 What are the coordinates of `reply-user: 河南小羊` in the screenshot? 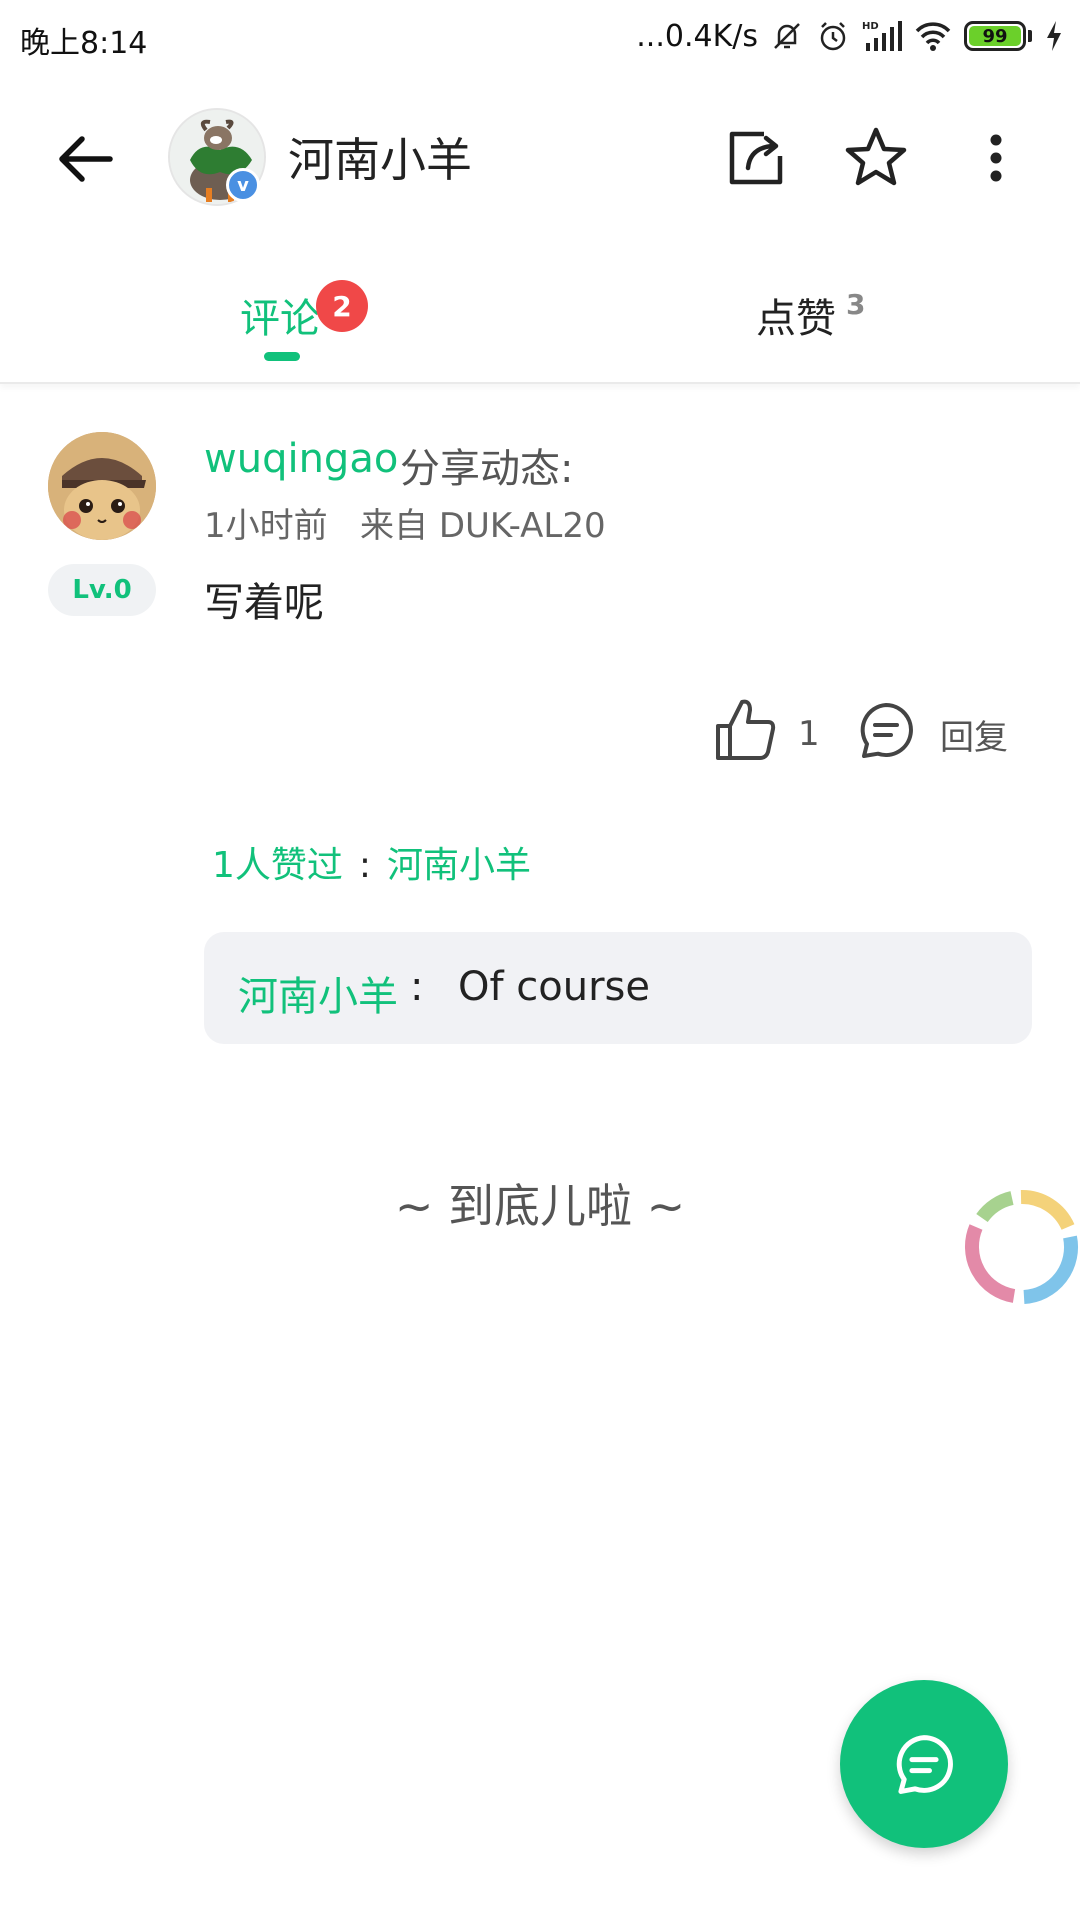 It's located at (318, 993).